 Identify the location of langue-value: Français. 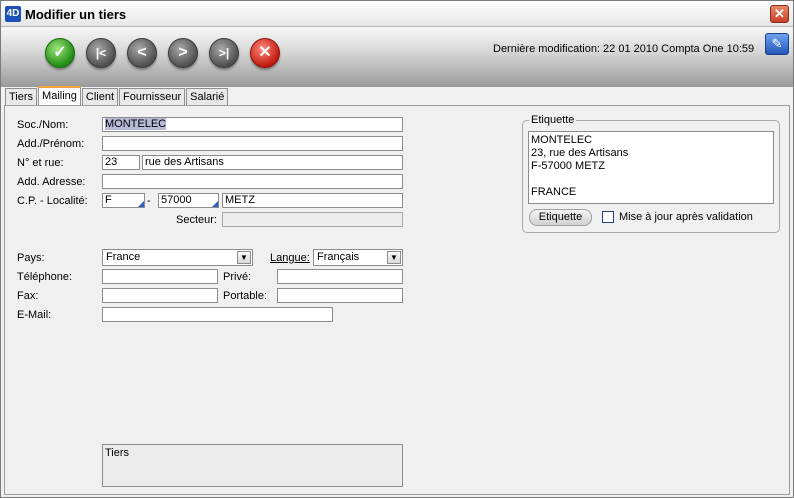
(338, 257).